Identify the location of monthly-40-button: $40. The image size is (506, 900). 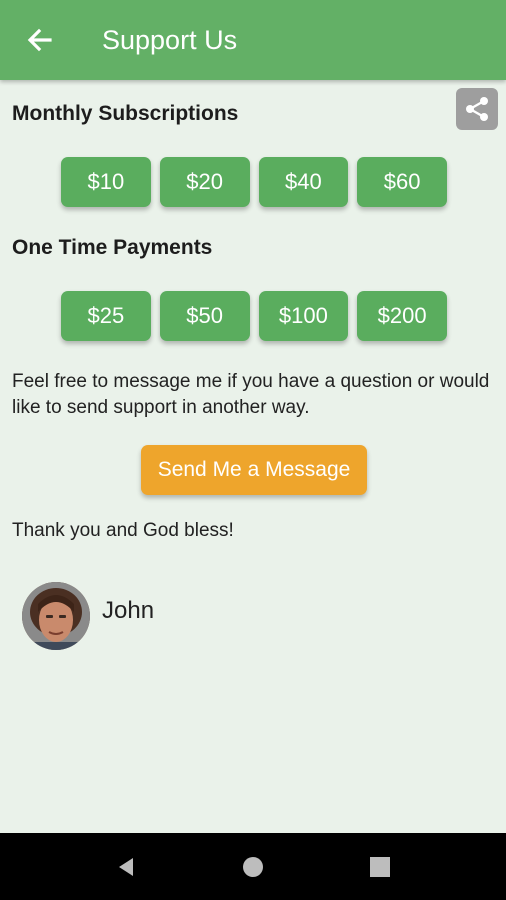
(303, 182).